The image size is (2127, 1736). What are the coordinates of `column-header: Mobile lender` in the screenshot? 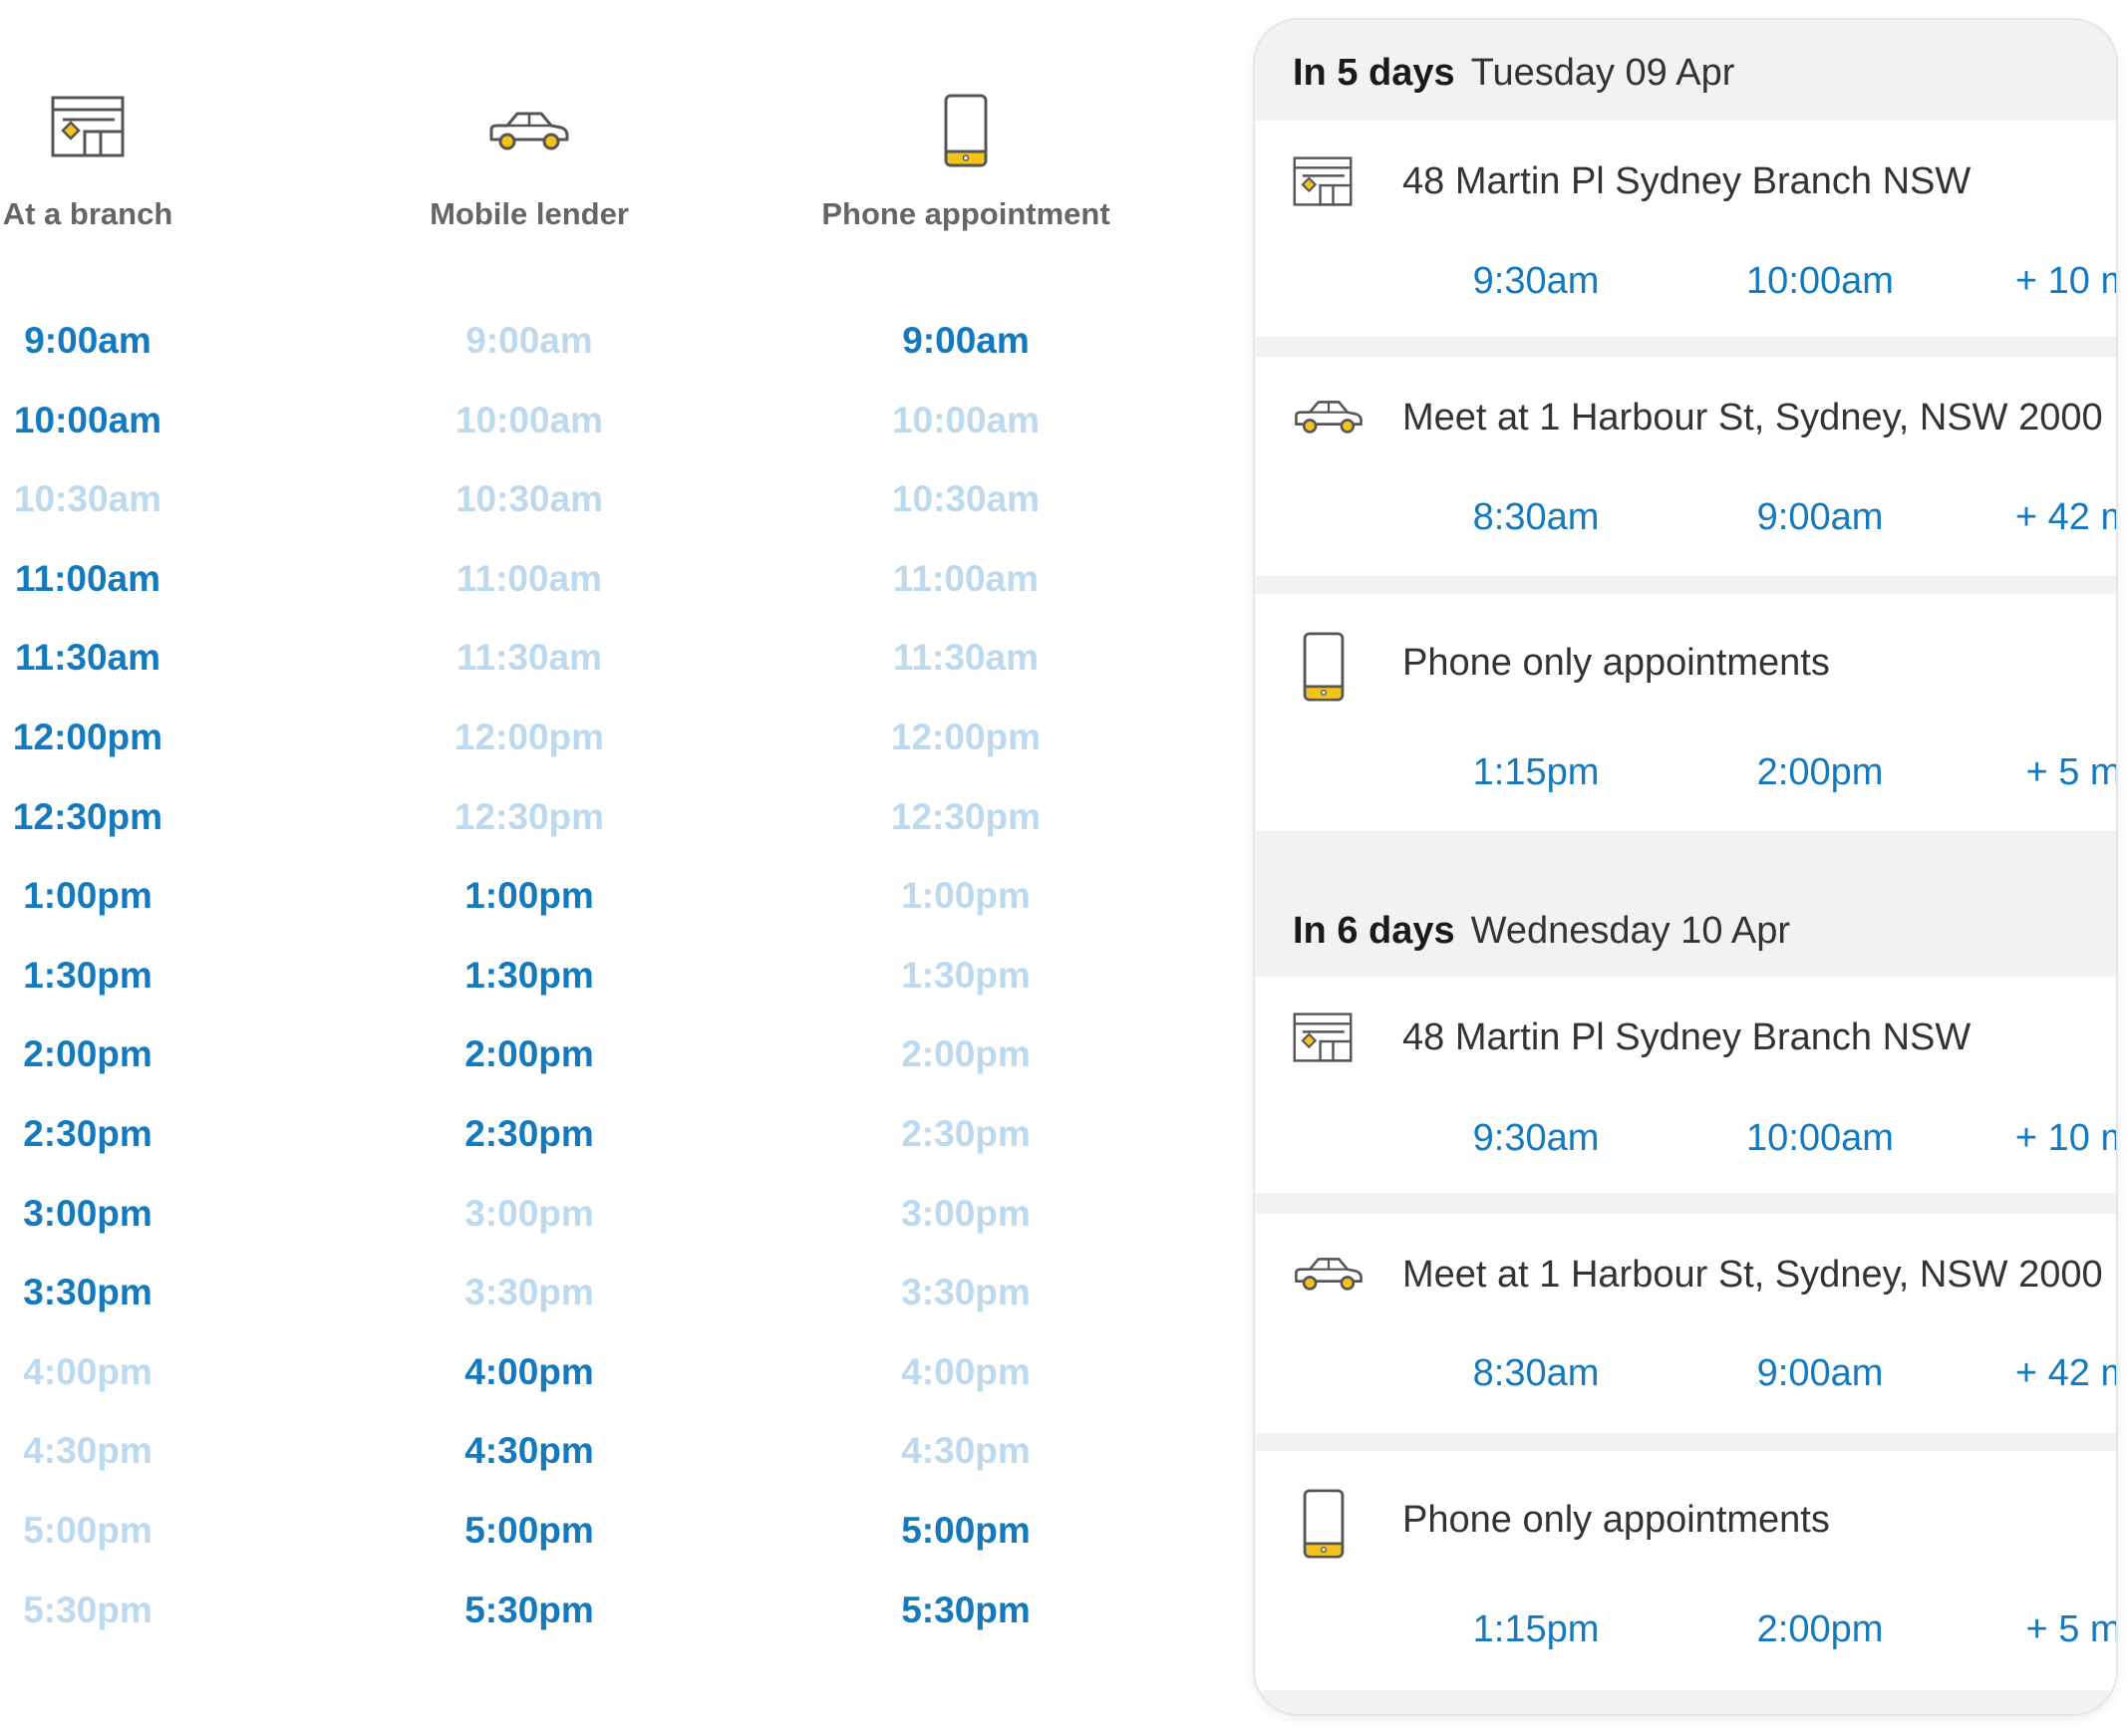 It's located at (529, 124).